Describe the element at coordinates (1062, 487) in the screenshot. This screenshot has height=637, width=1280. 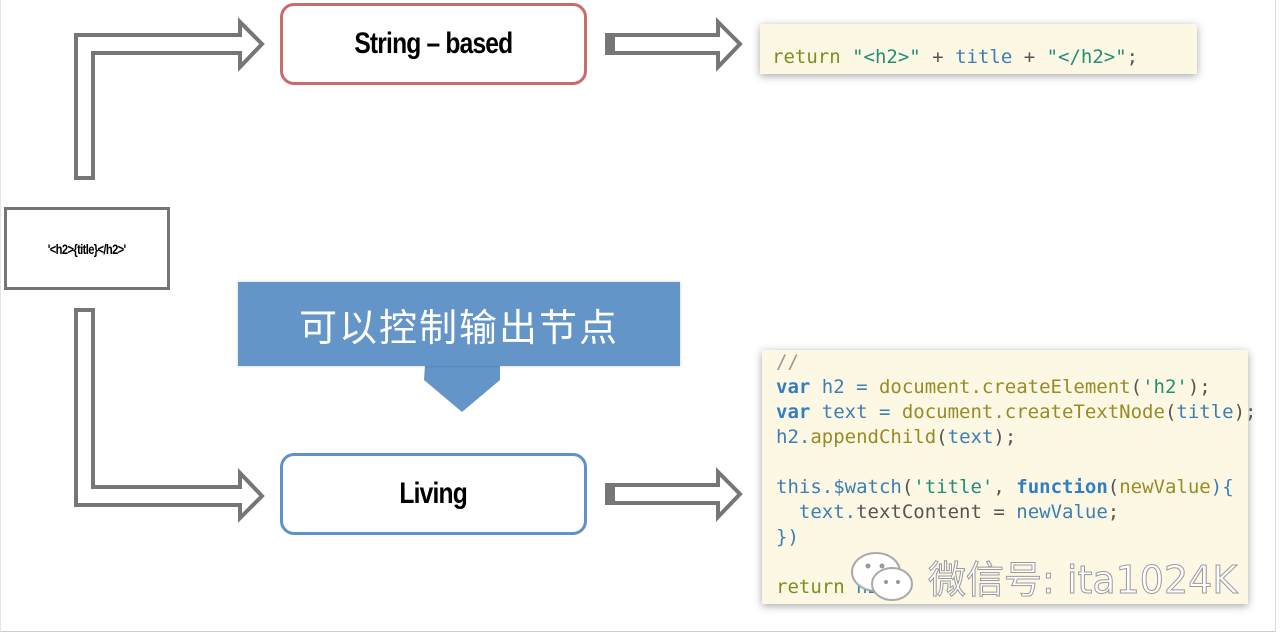
I see `code-token: function` at that location.